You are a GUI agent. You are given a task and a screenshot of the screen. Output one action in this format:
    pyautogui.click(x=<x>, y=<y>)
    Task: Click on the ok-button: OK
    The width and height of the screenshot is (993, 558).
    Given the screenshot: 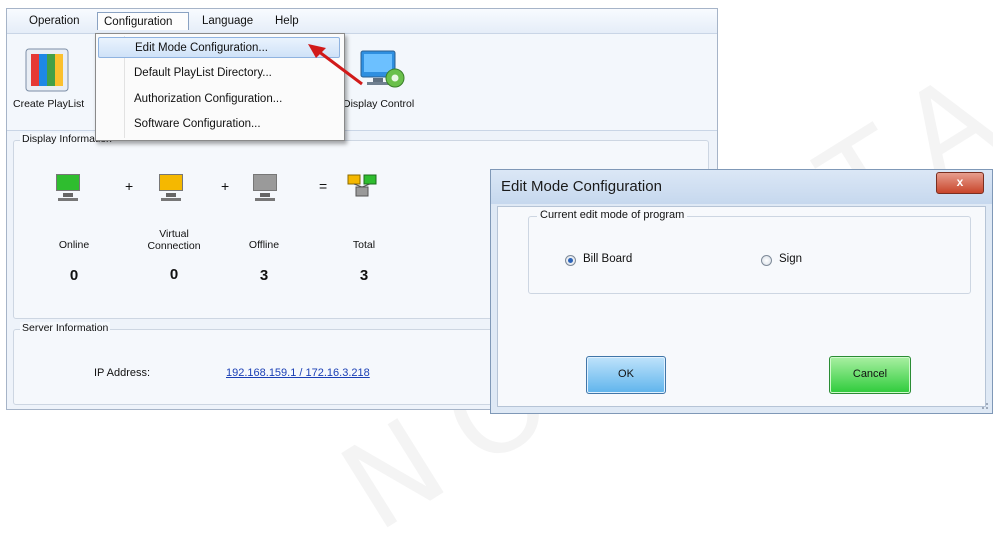 What is the action you would take?
    pyautogui.click(x=626, y=375)
    